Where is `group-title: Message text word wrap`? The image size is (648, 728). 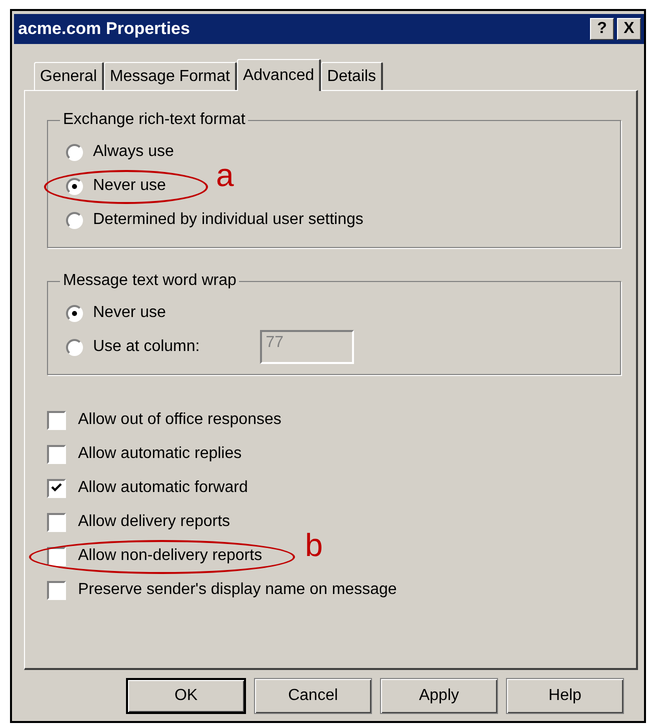
group-title: Message text word wrap is located at coordinates (150, 281).